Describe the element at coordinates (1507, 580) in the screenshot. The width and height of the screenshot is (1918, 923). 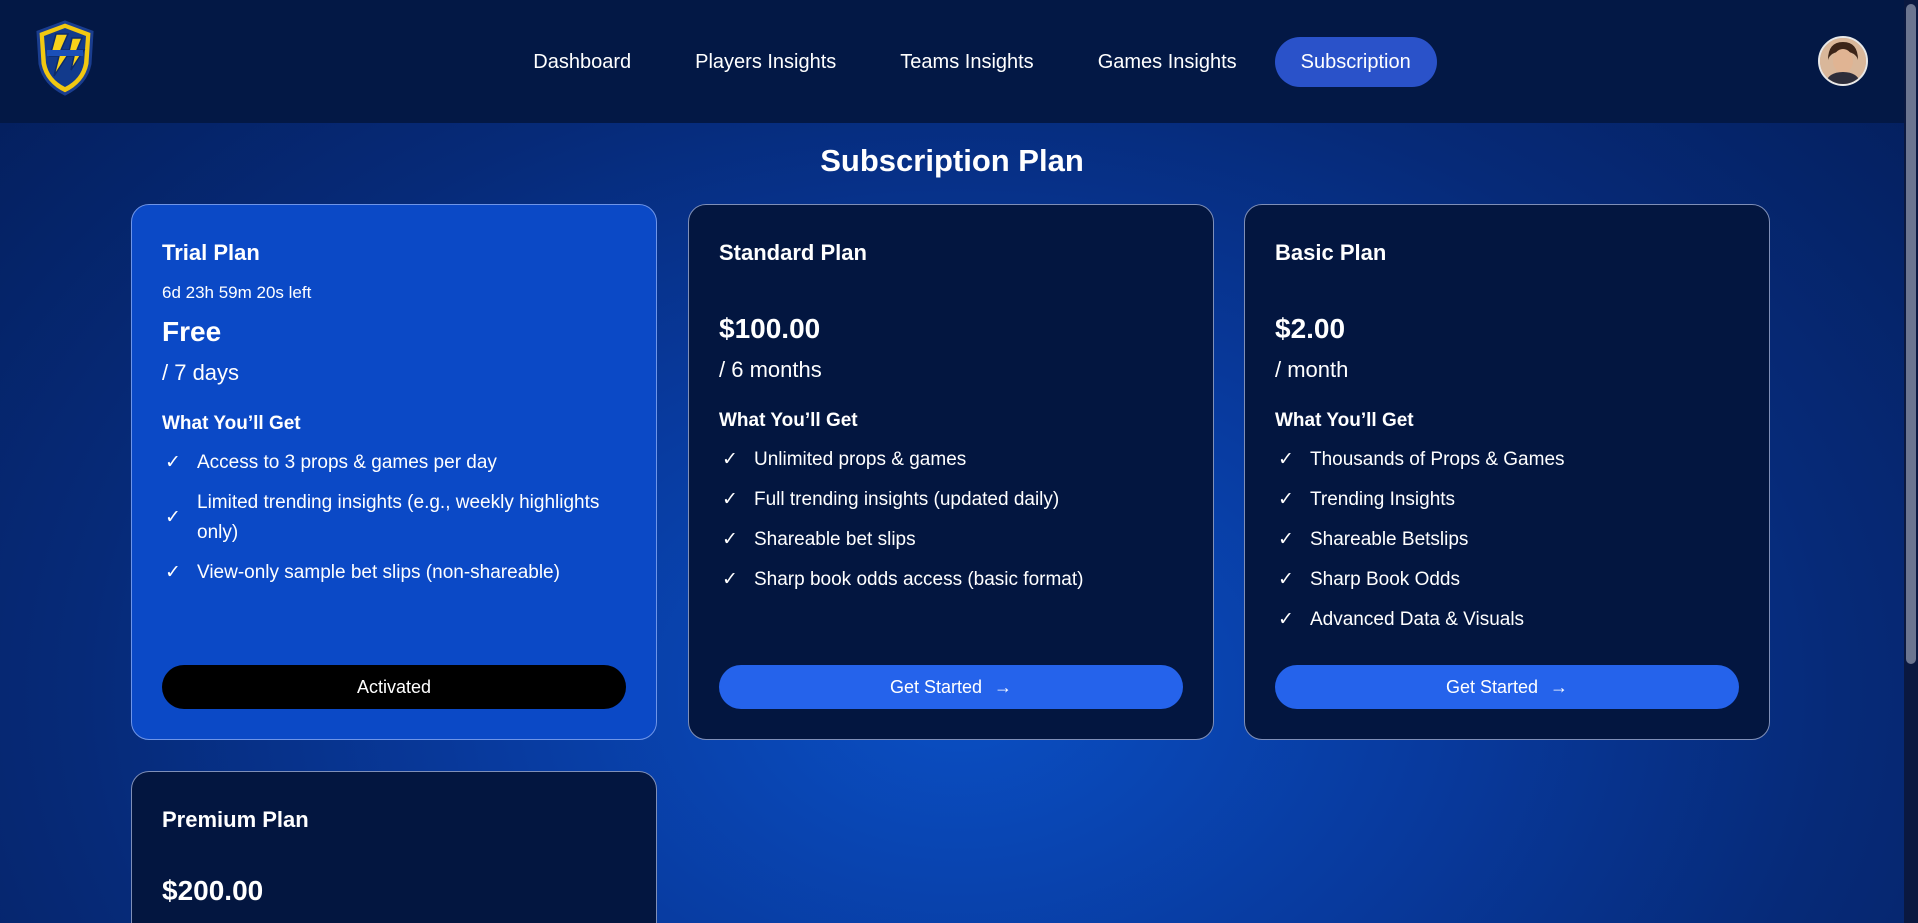
I see `feature-item: ✓ Sharp Book Odds` at that location.